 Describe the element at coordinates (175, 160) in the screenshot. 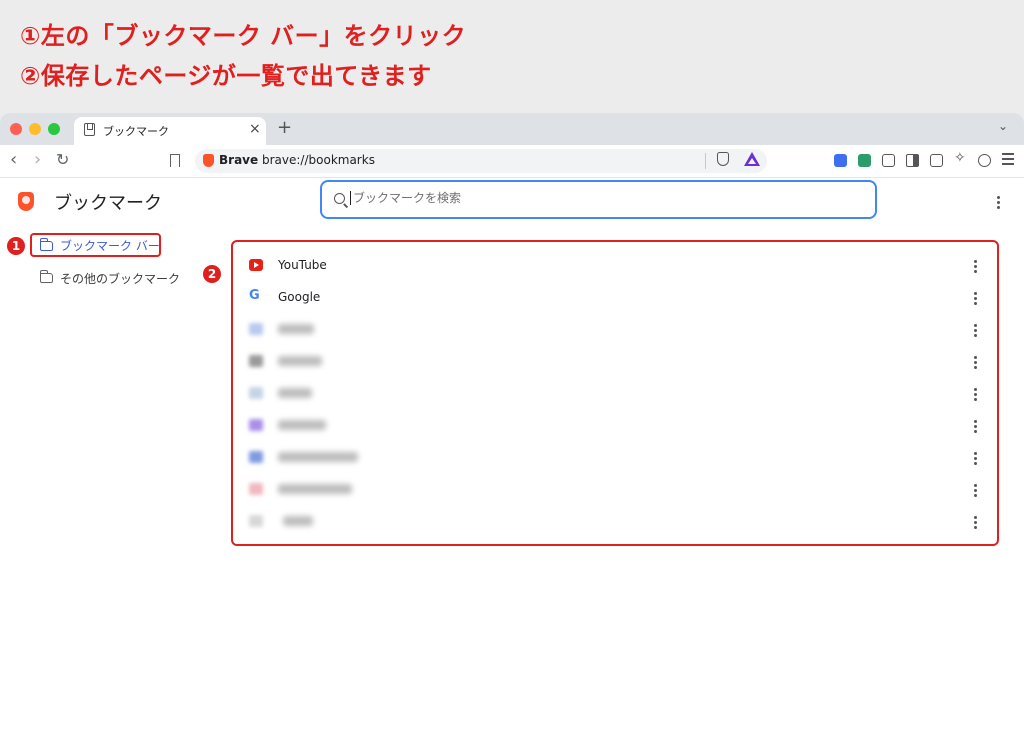

I see `bookmark-this-page-icon` at that location.